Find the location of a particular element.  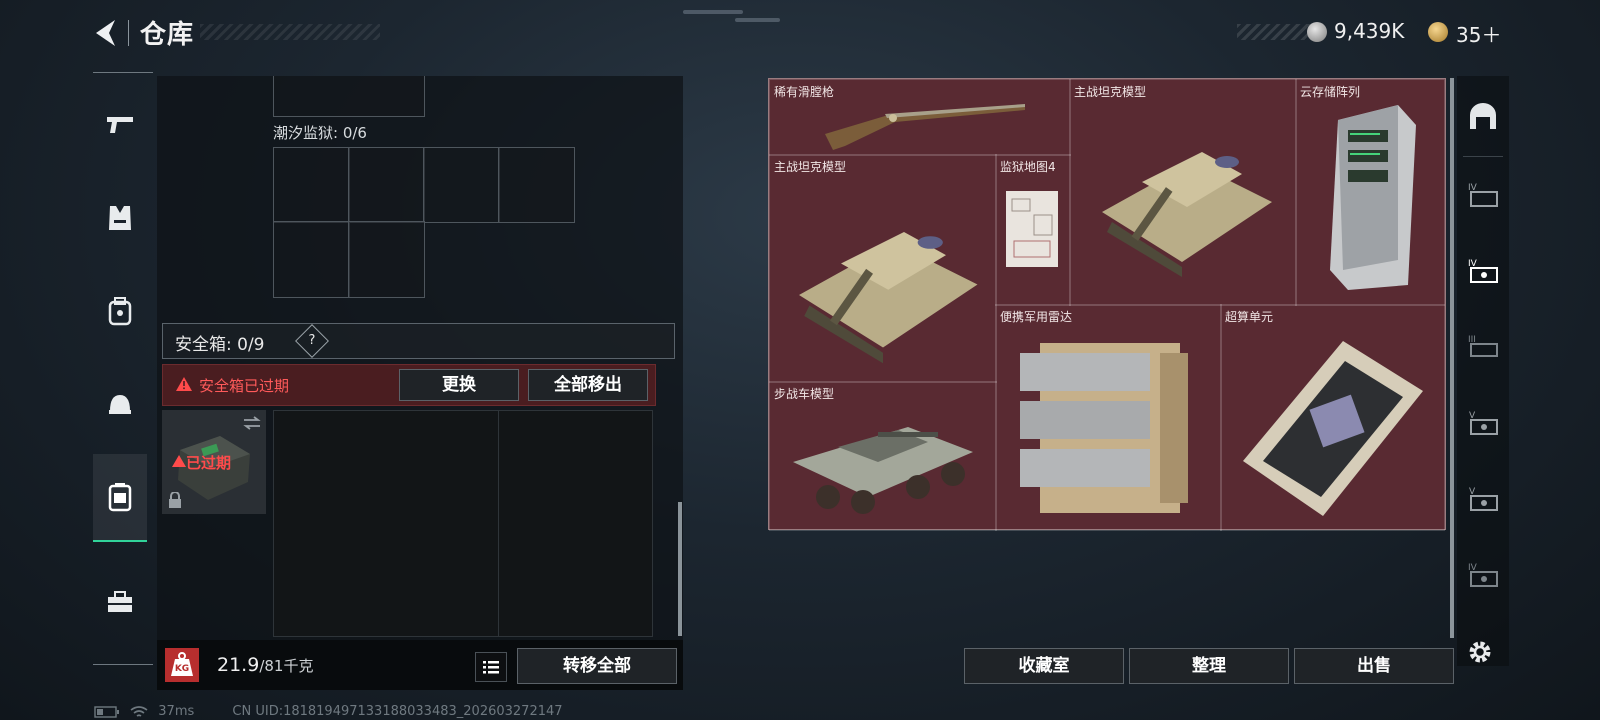

currency-hatch is located at coordinates (1277, 32).